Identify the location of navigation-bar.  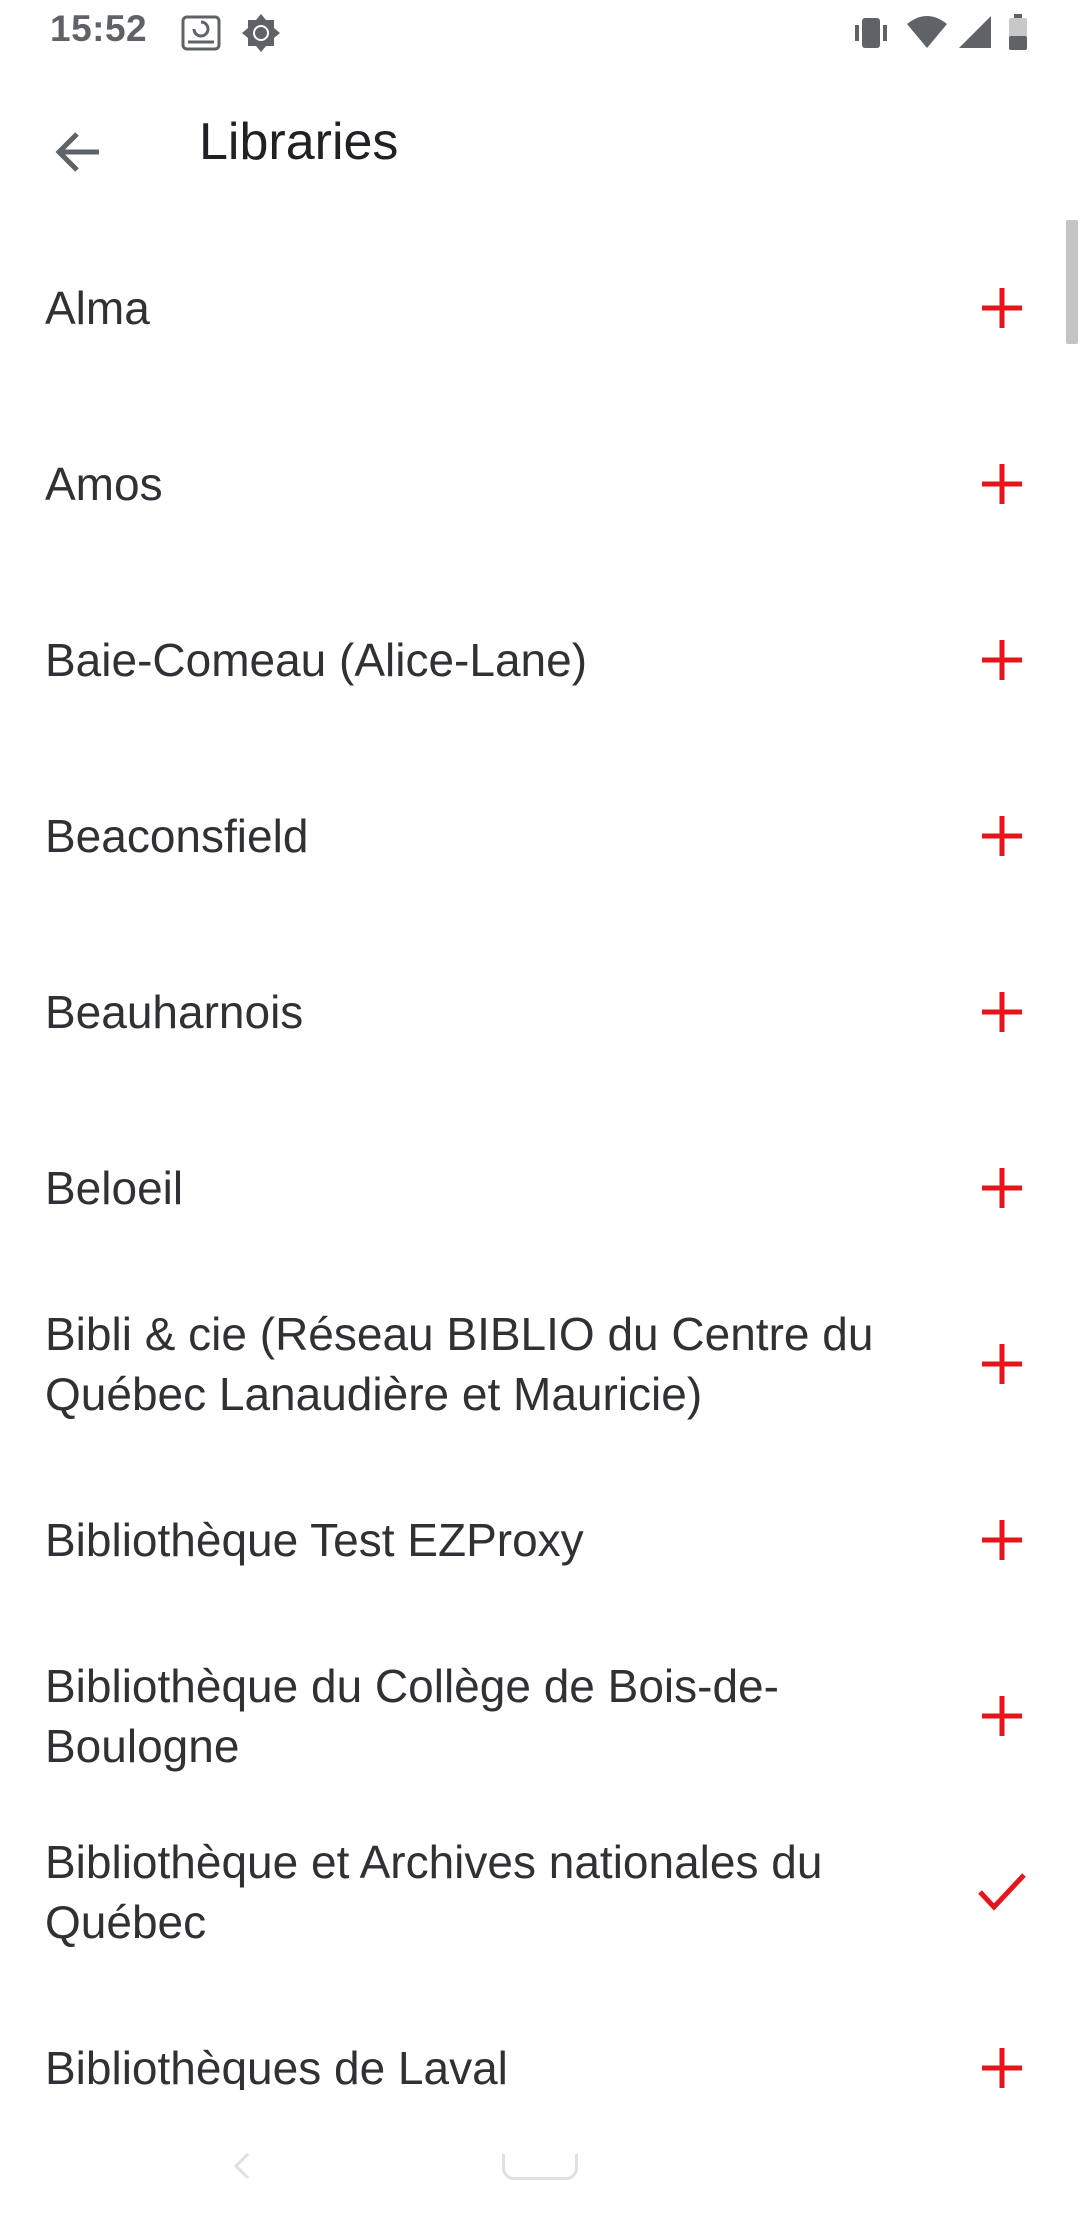
(540, 2165).